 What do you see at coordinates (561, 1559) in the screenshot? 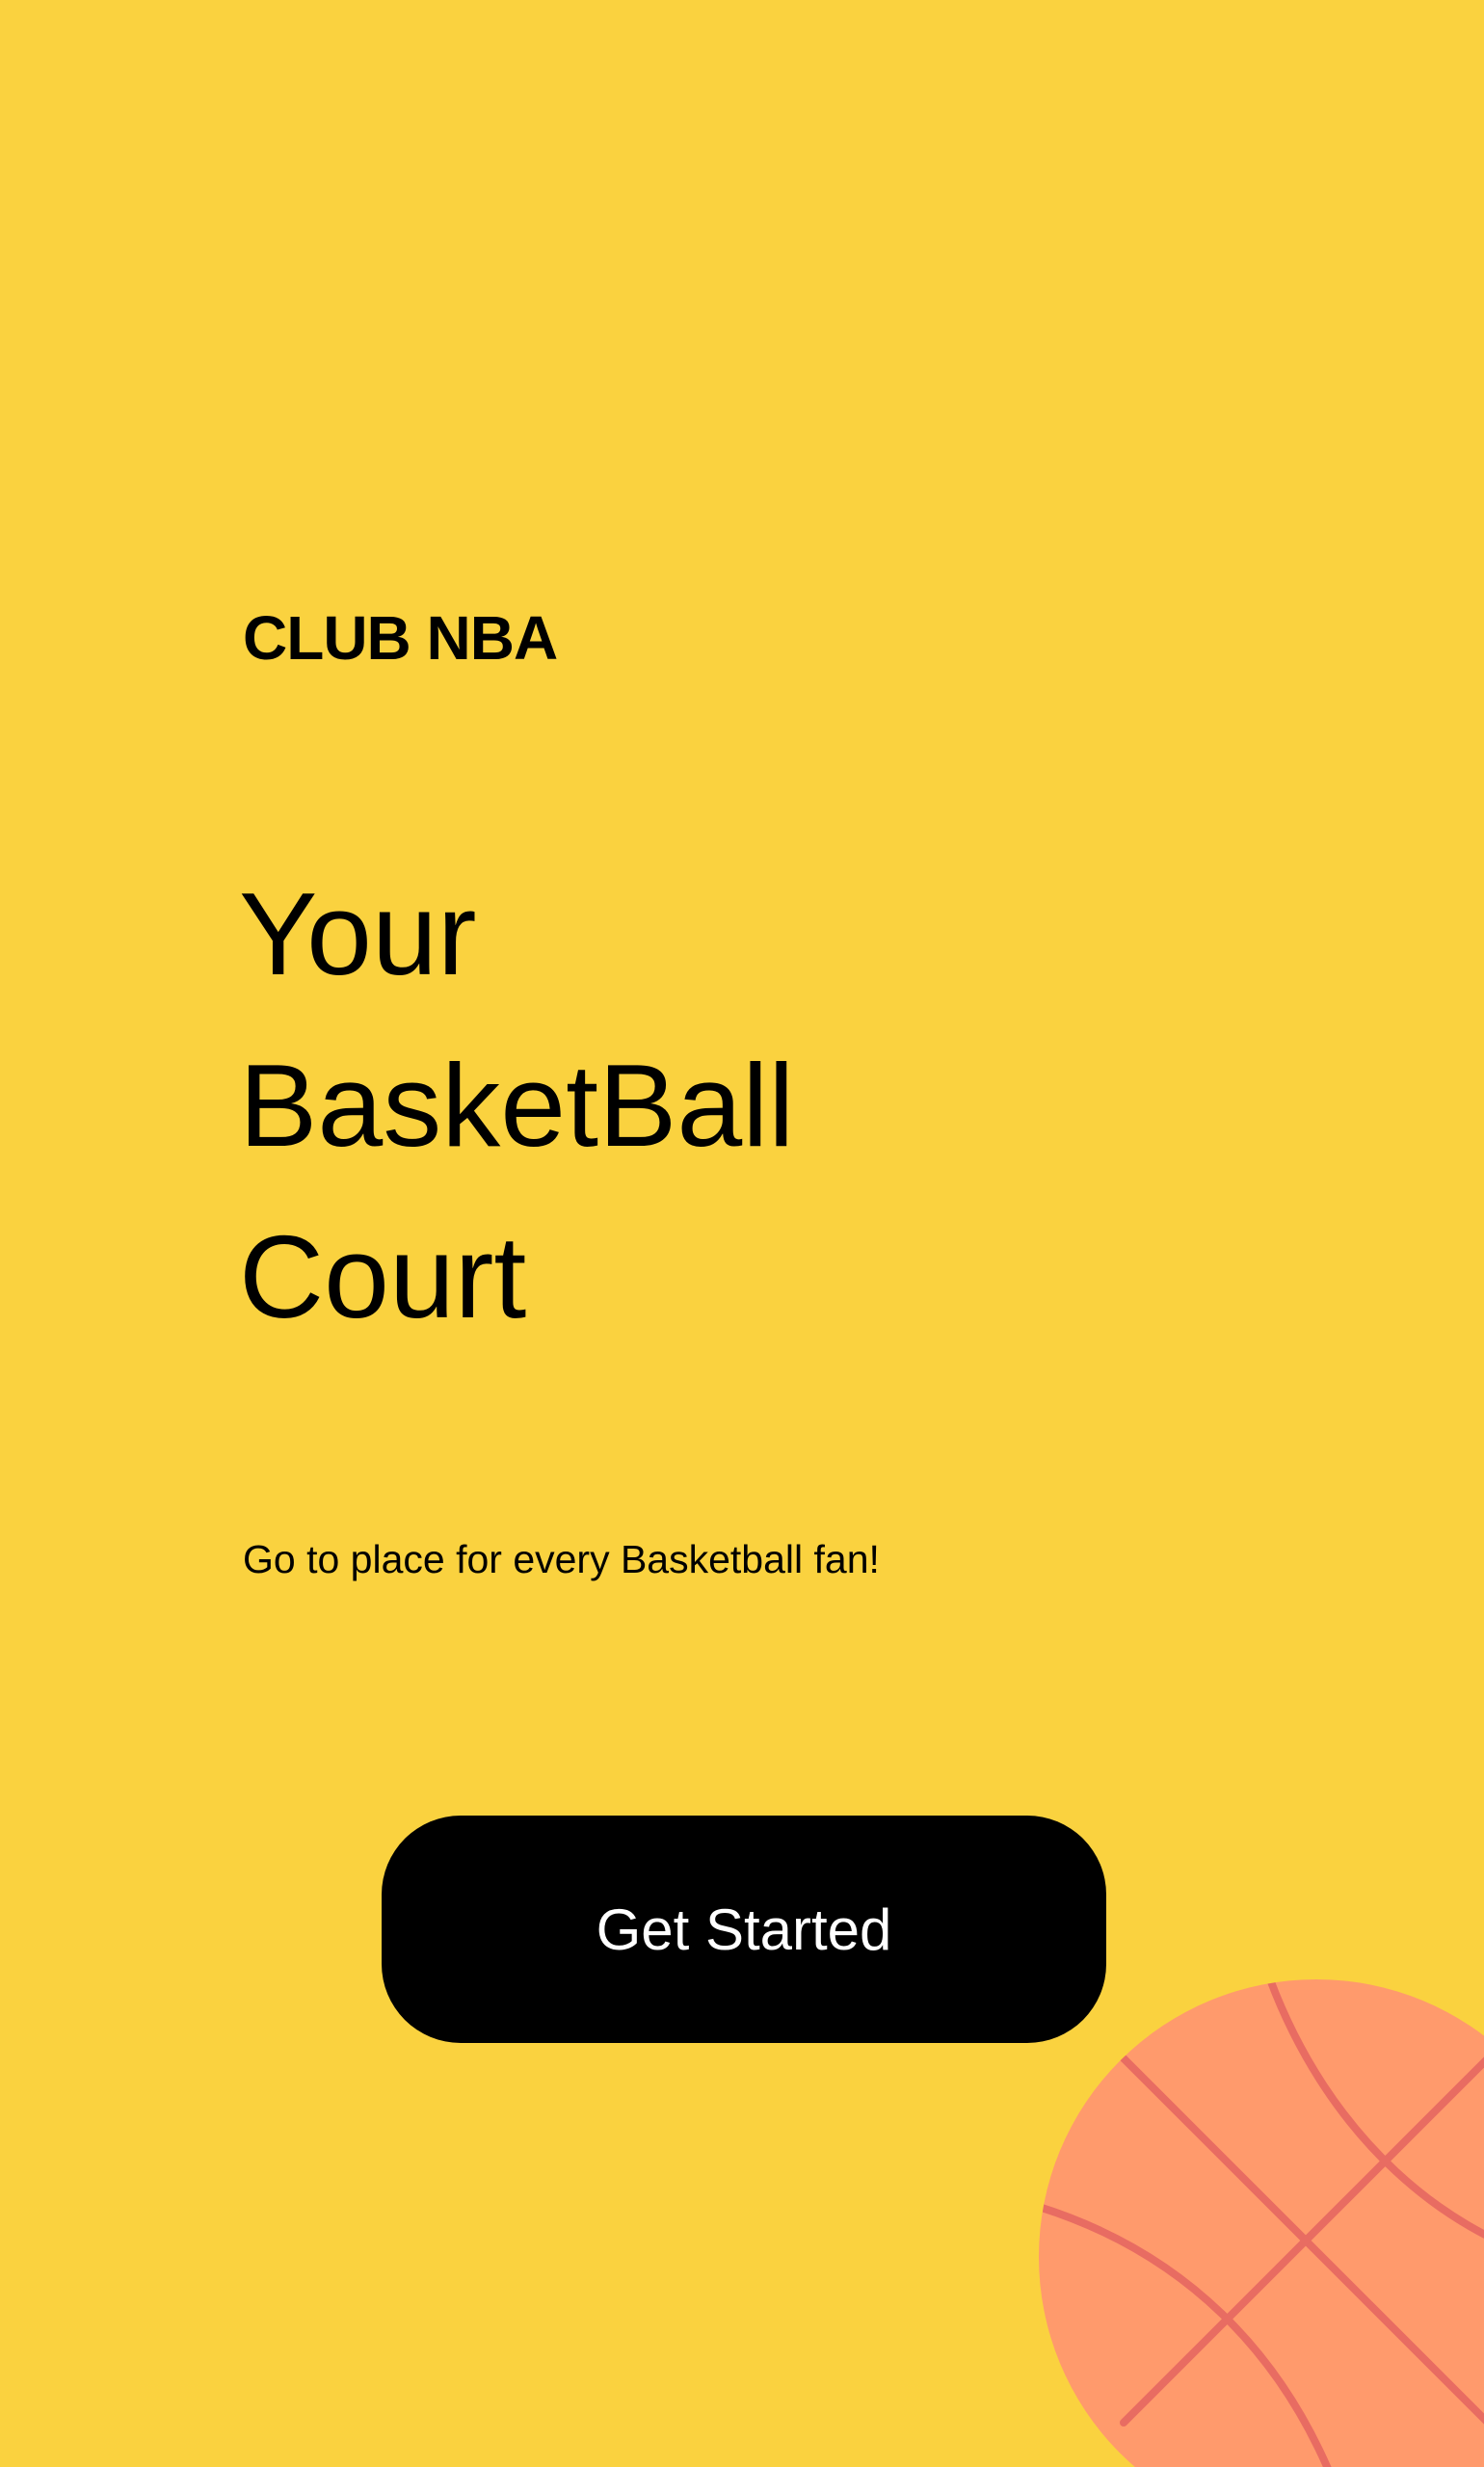
I see `hero-tagline: Go to place for every Basketball fan!` at bounding box center [561, 1559].